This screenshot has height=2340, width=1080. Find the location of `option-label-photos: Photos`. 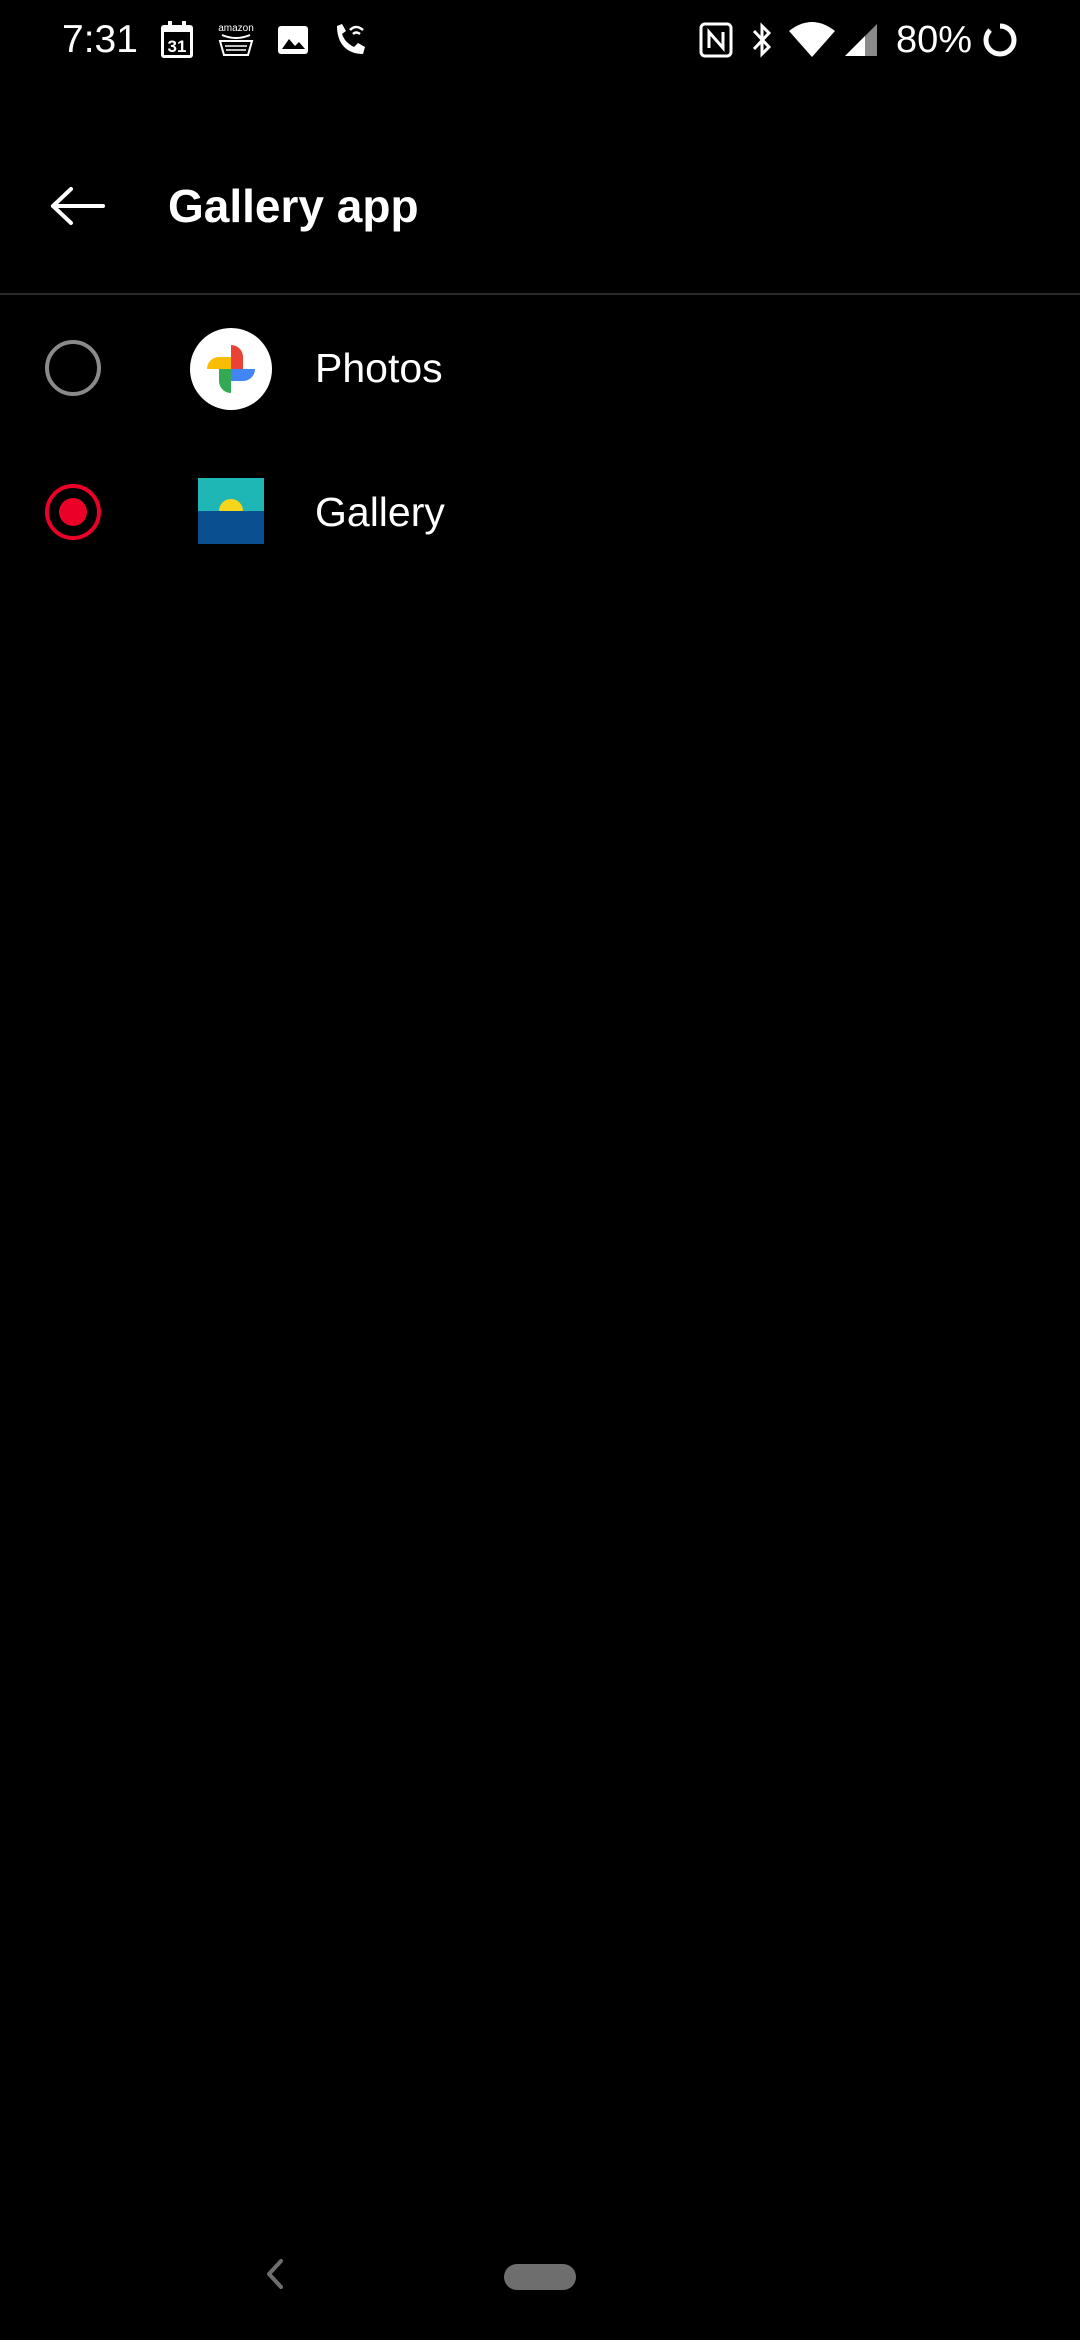

option-label-photos: Photos is located at coordinates (379, 368).